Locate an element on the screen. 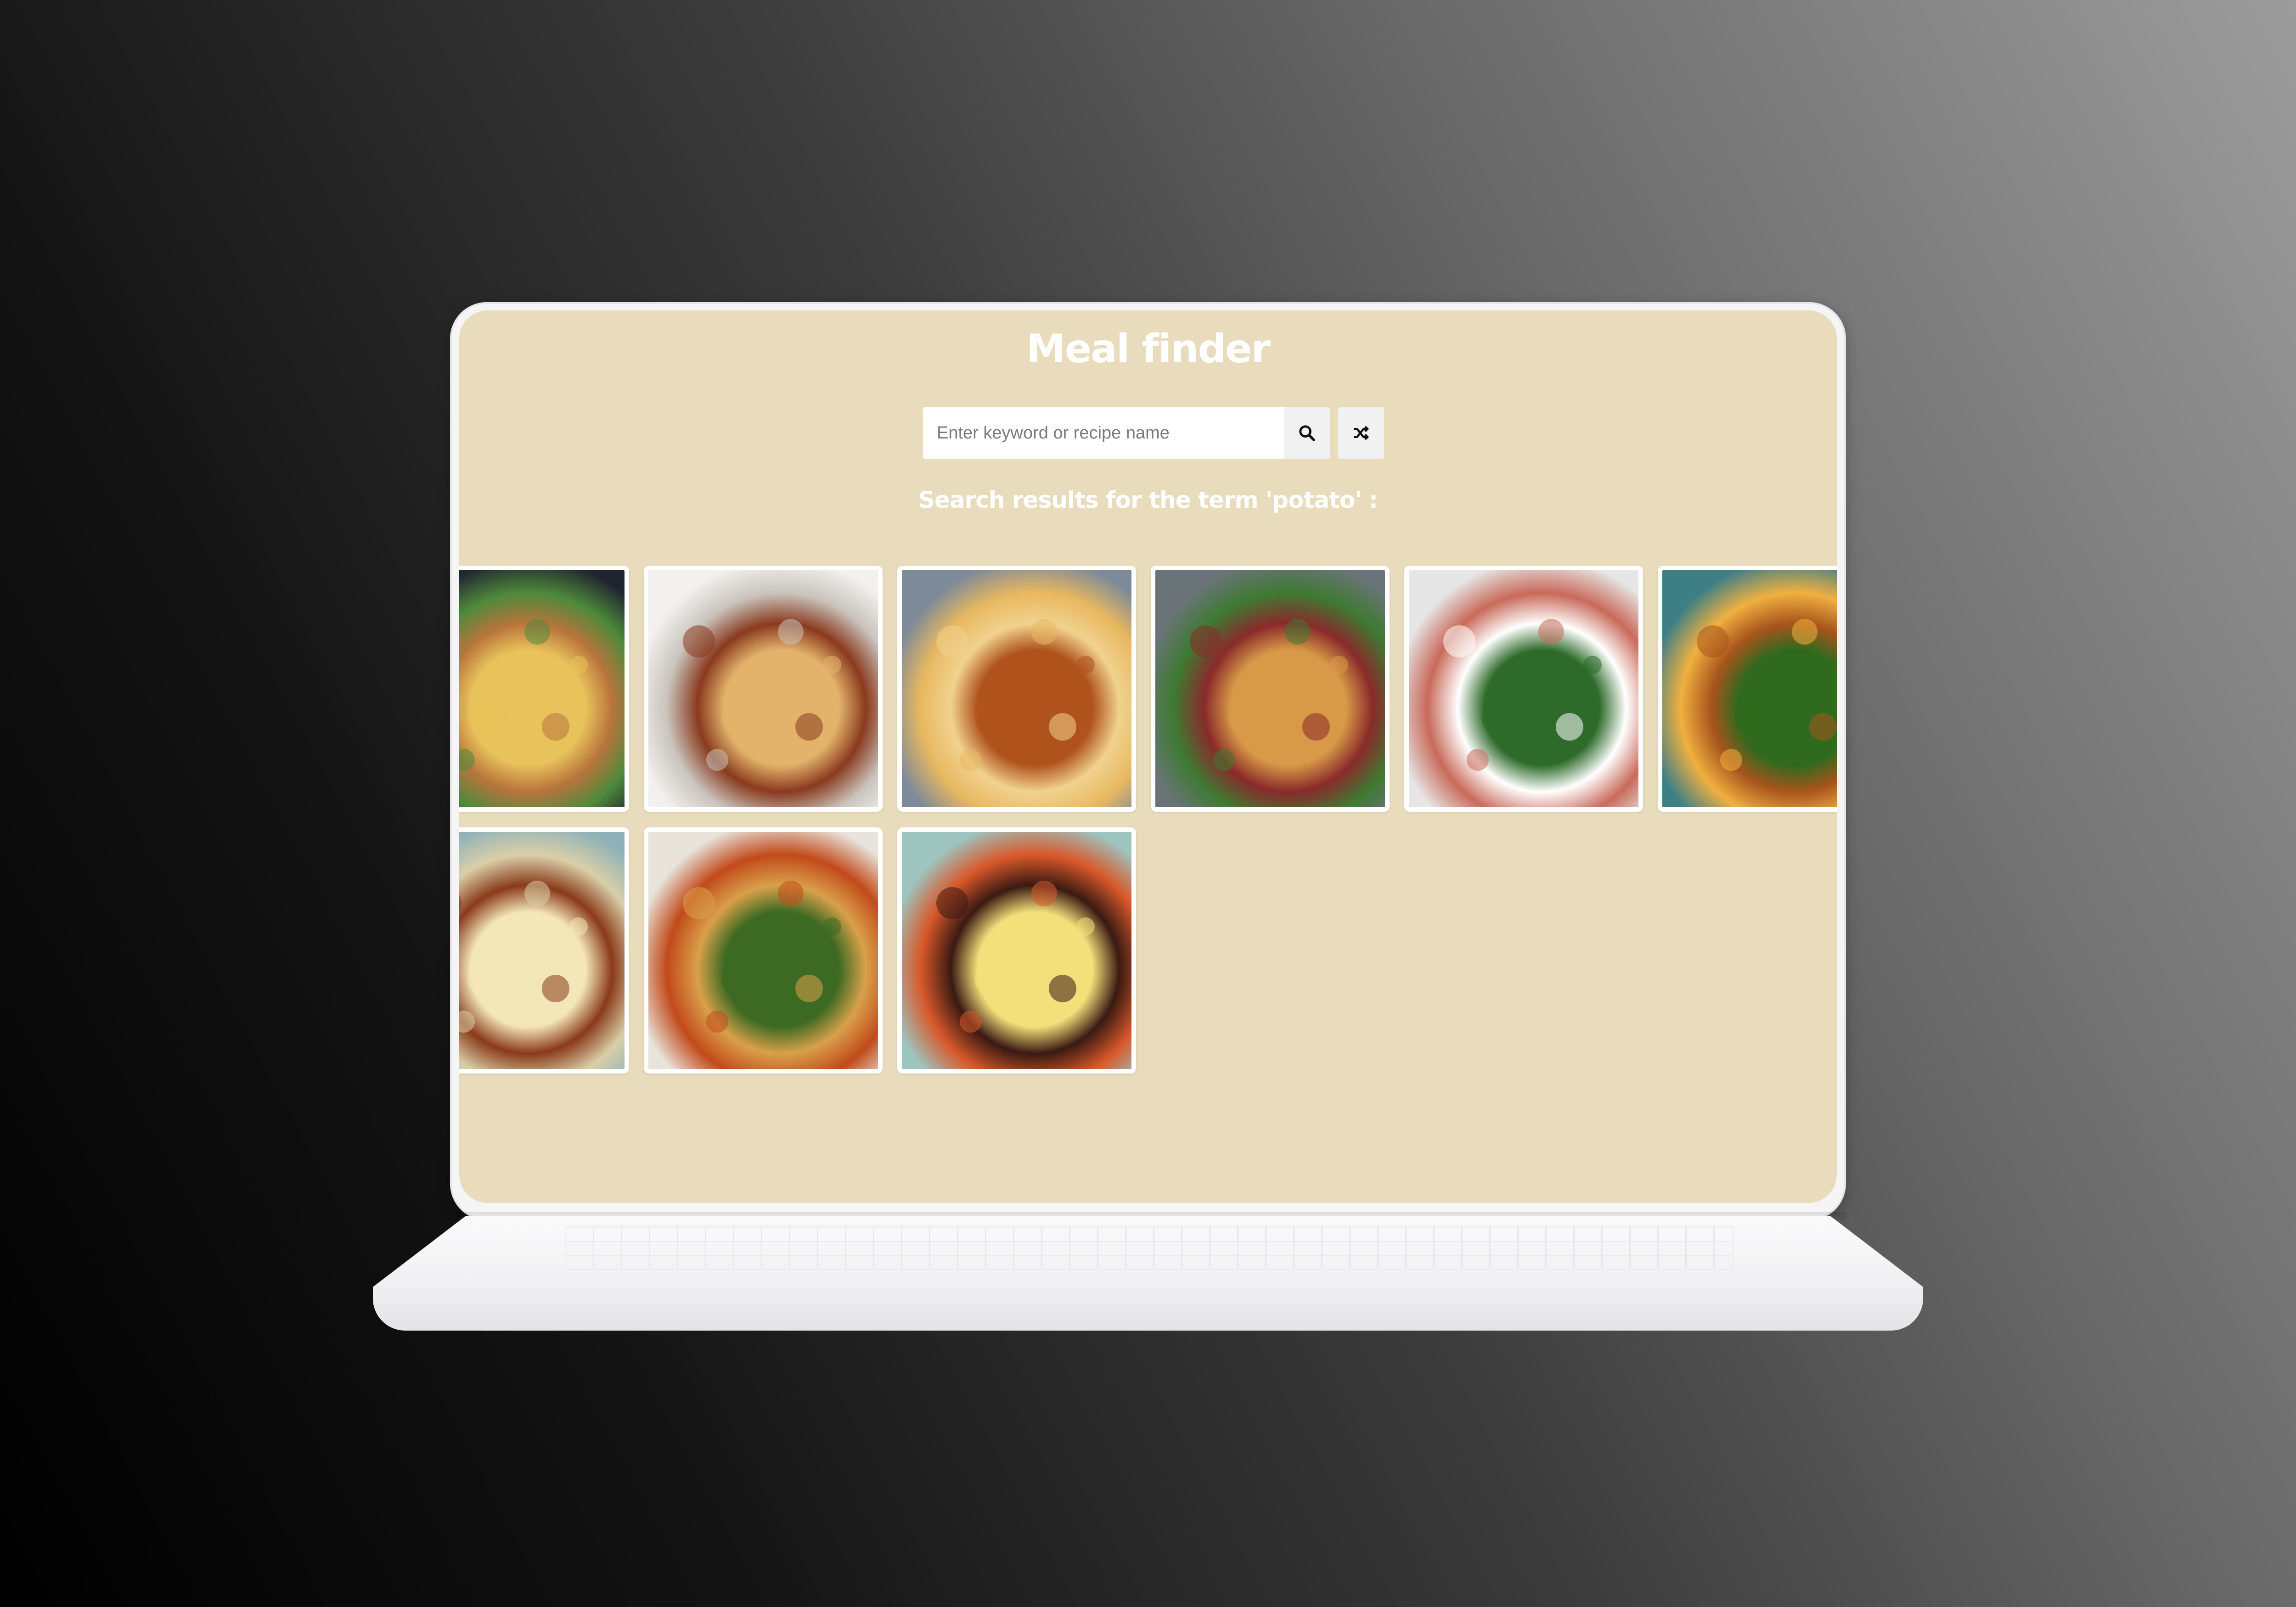 This screenshot has height=1607, width=2296. meal-card-salad-bowl is located at coordinates (1523, 689).